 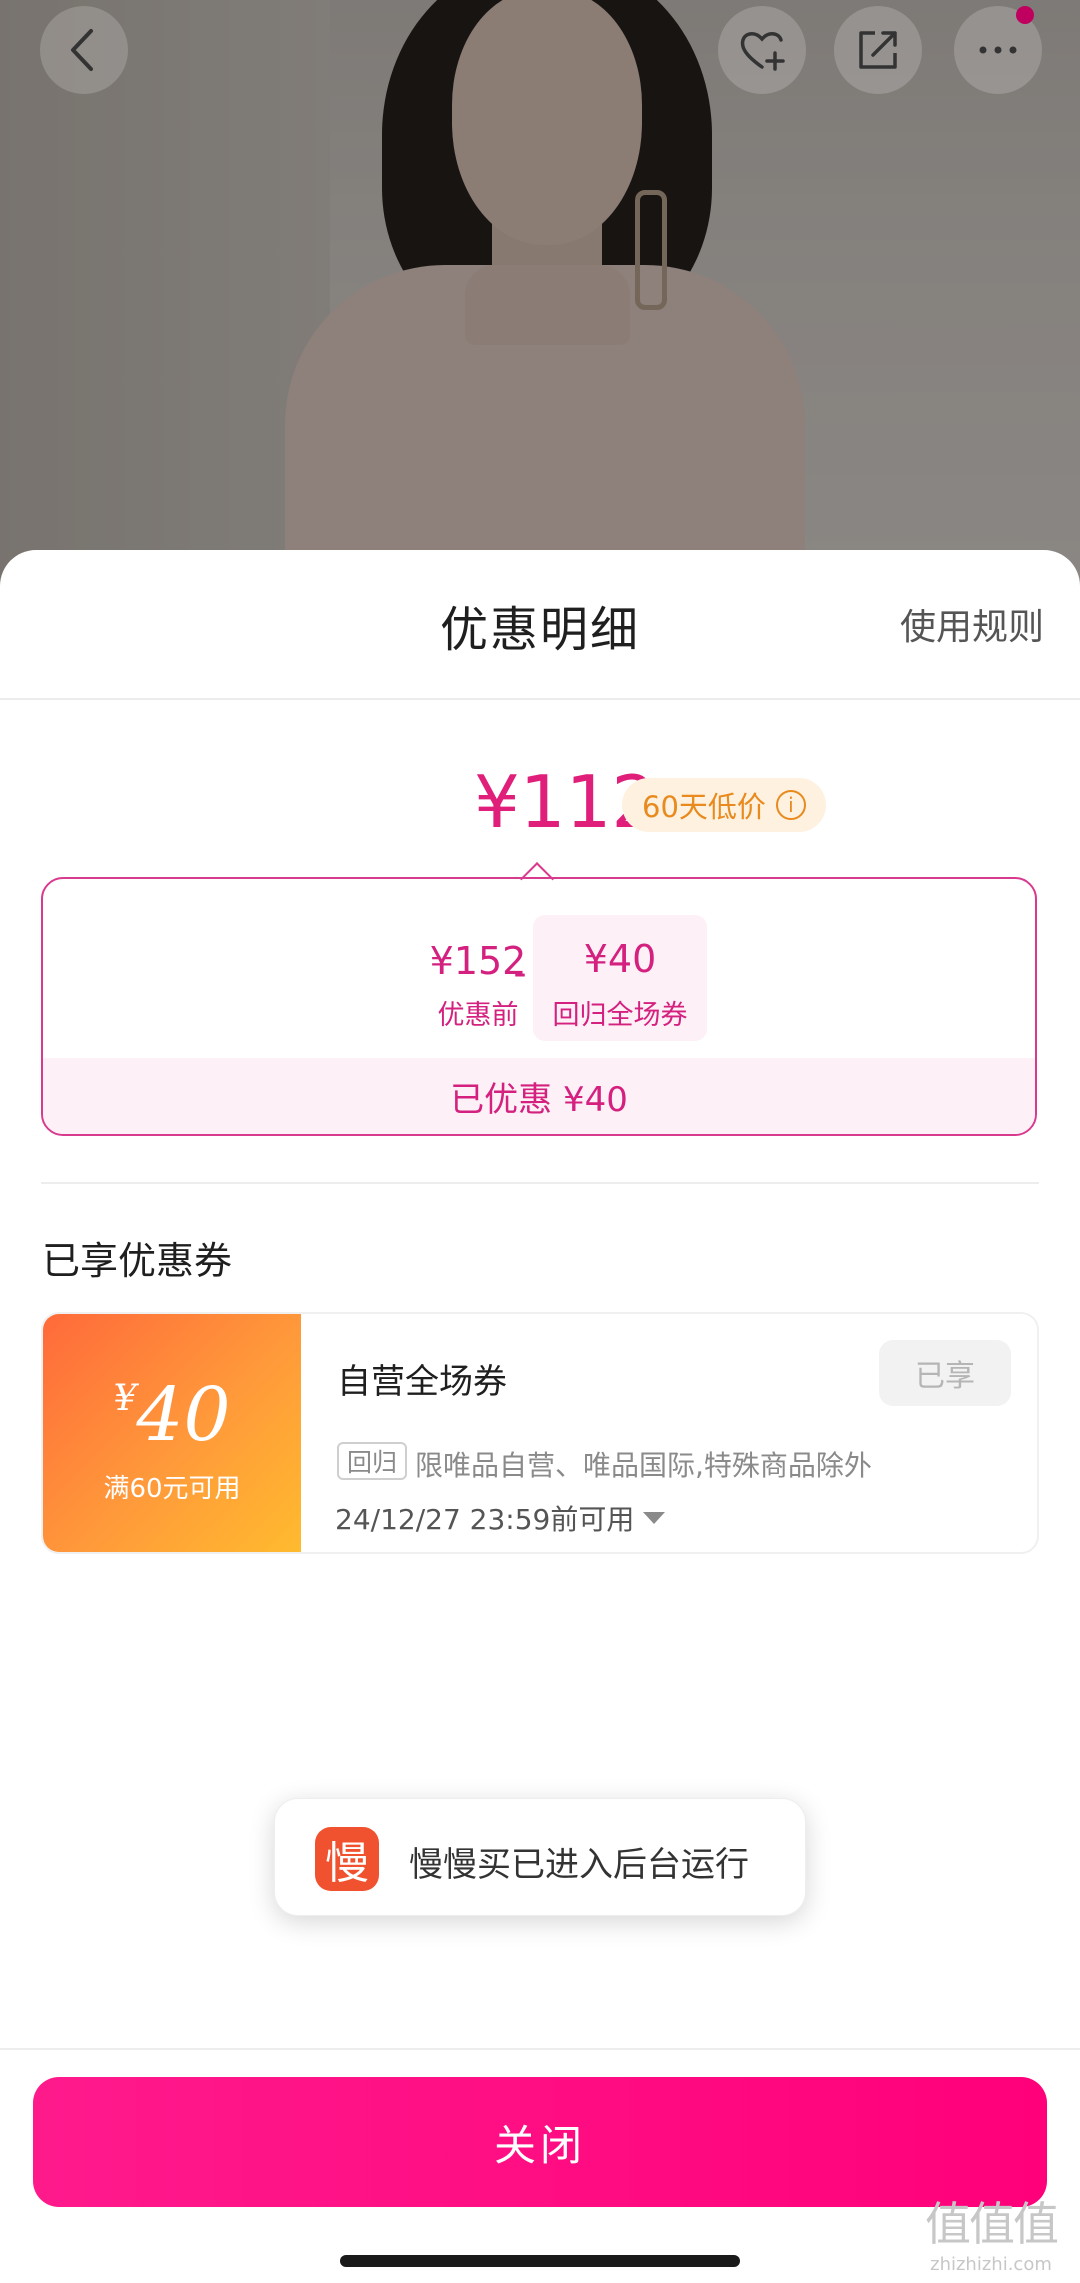 I want to click on close-button: 关闭, so click(x=540, y=2142).